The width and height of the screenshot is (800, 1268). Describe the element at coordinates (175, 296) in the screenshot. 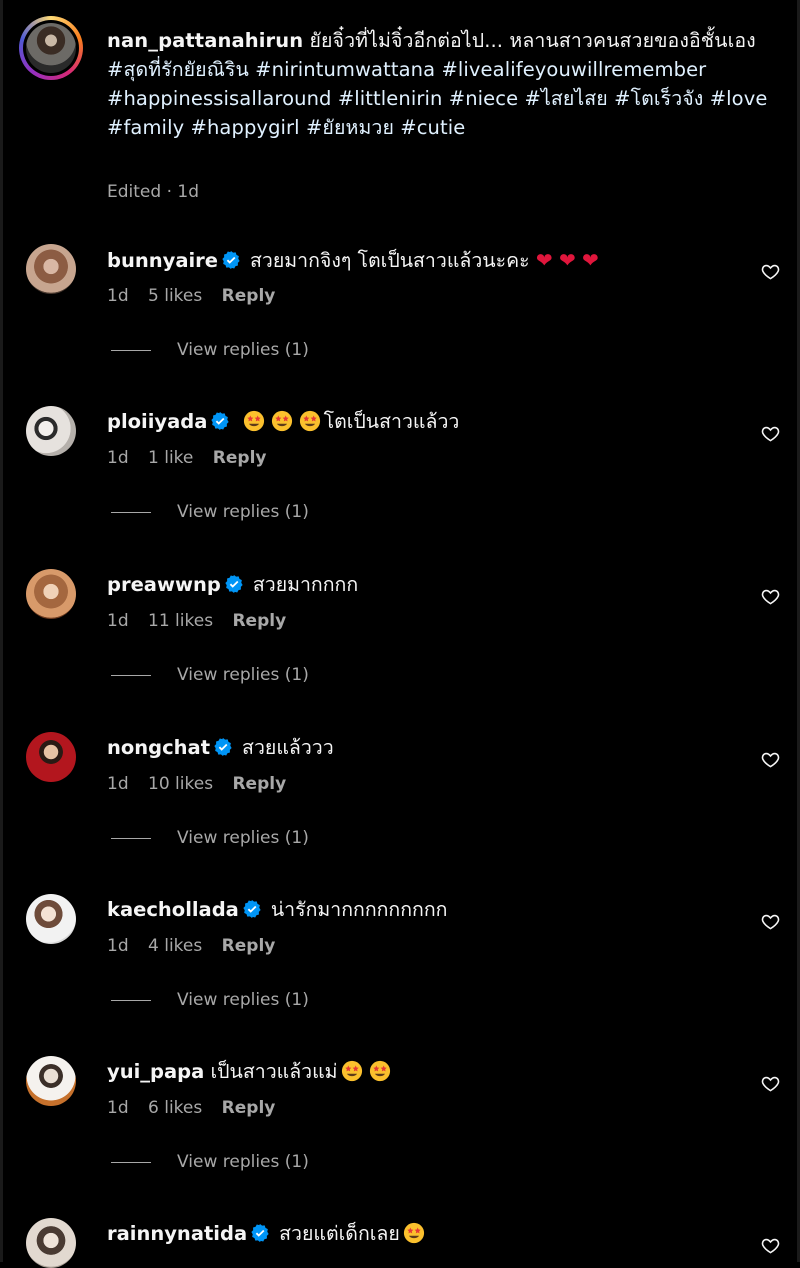

I see `comment-likes: 5 likes` at that location.